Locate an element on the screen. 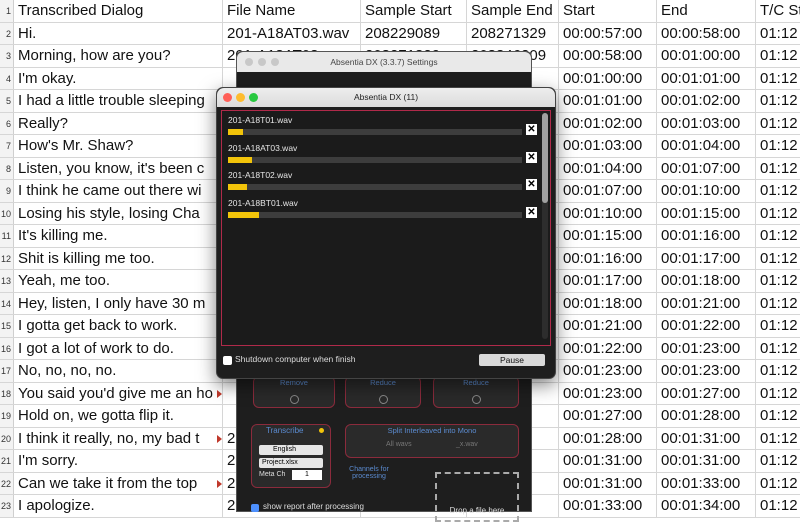 The width and height of the screenshot is (800, 522). table-cell: 208229089 is located at coordinates (414, 33).